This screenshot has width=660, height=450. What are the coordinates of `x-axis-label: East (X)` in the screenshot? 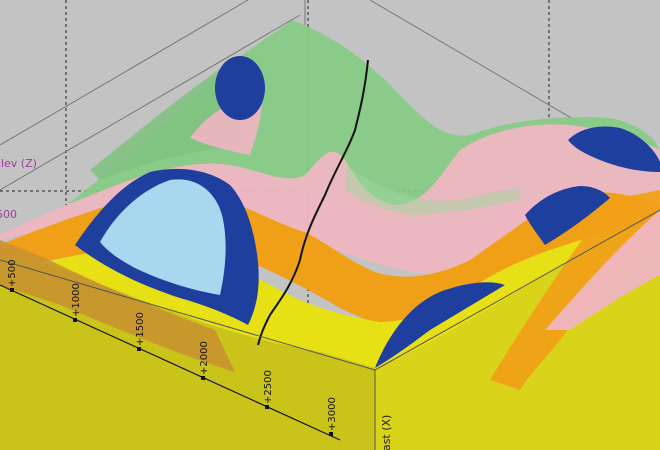 It's located at (386, 432).